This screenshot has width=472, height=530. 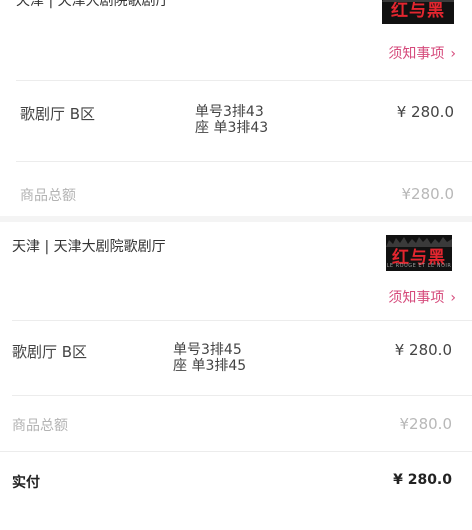 I want to click on seat-line-1: 单号3排45, so click(x=207, y=350).